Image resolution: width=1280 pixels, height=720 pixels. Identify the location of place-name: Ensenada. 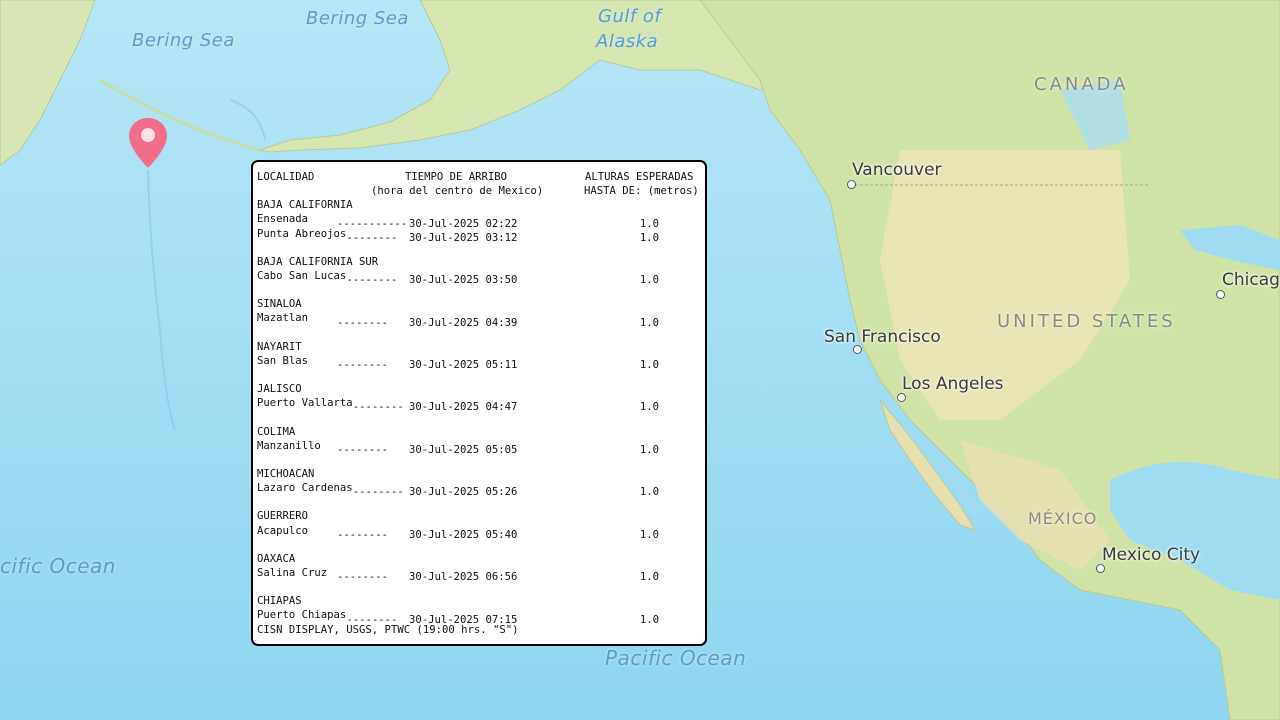
(283, 219).